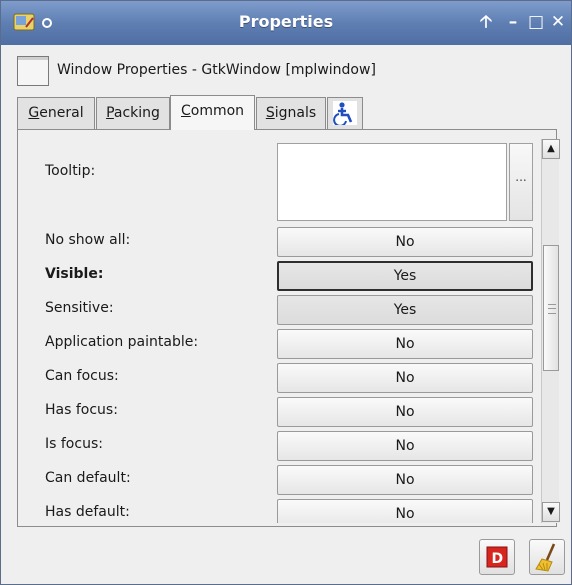 This screenshot has height=585, width=572. I want to click on clear-button, so click(547, 557).